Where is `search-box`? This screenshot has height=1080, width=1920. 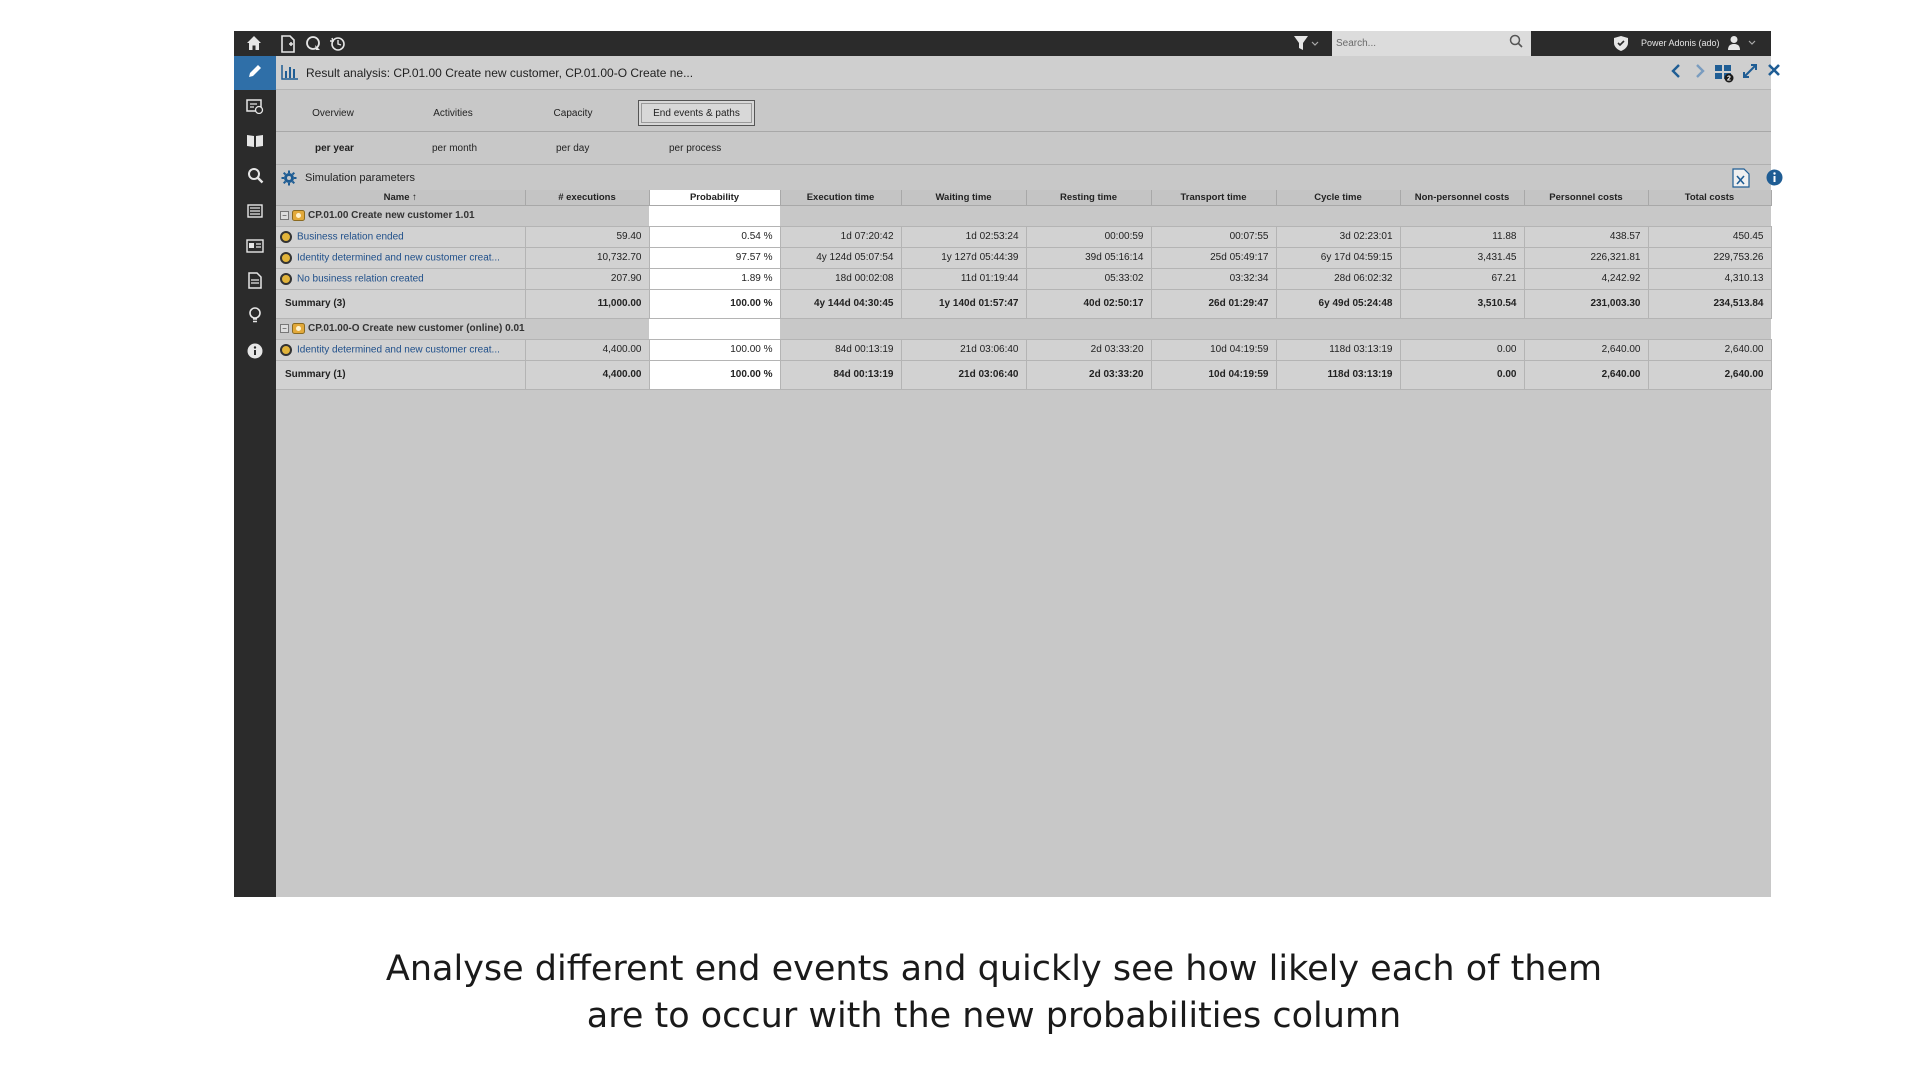
search-box is located at coordinates (1431, 43).